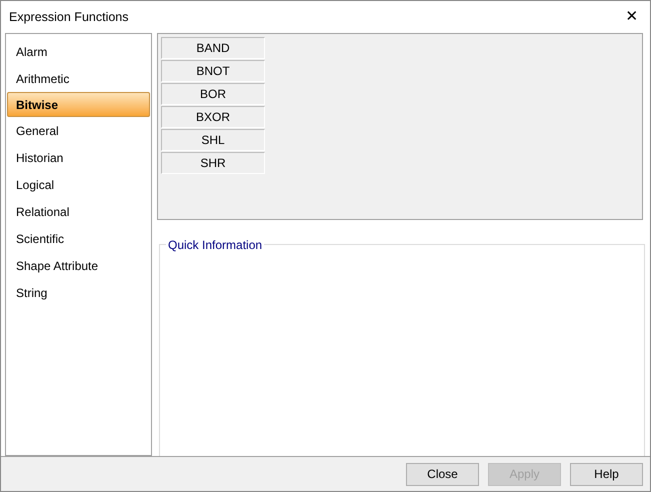 This screenshot has width=651, height=492. Describe the element at coordinates (78, 157) in the screenshot. I see `category-item: Historian` at that location.